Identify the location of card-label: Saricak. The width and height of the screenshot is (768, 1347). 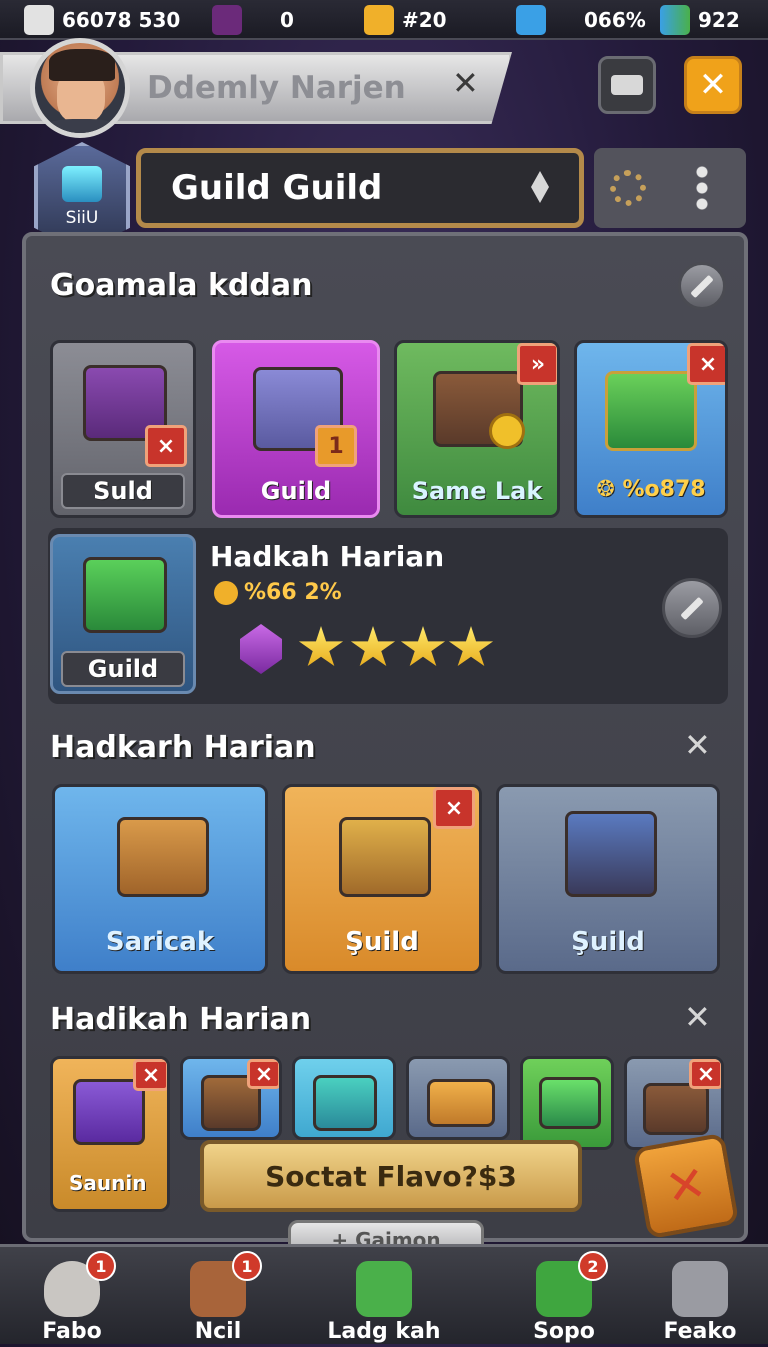
(160, 942).